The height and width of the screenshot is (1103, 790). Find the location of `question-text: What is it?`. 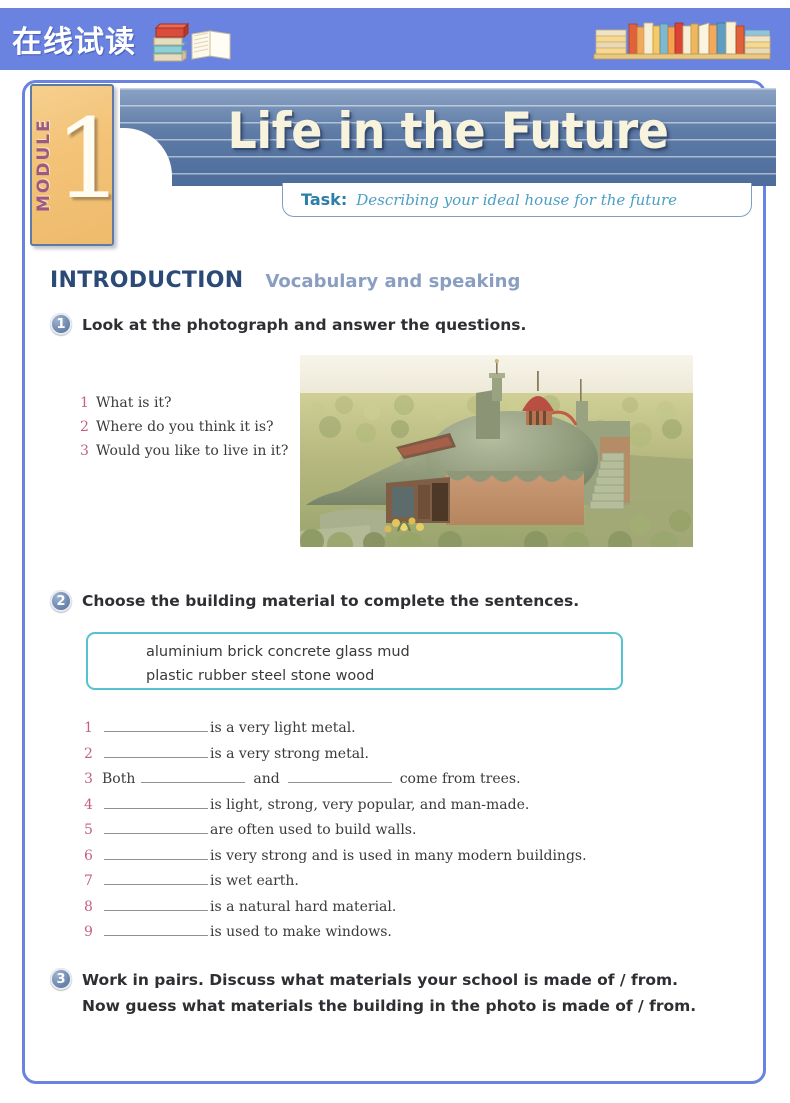

question-text: What is it? is located at coordinates (134, 403).